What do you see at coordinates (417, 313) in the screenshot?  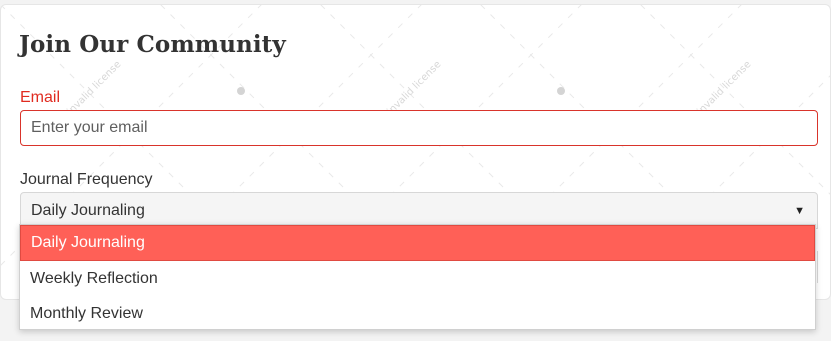 I see `option-monthly-review: Monthly Review` at bounding box center [417, 313].